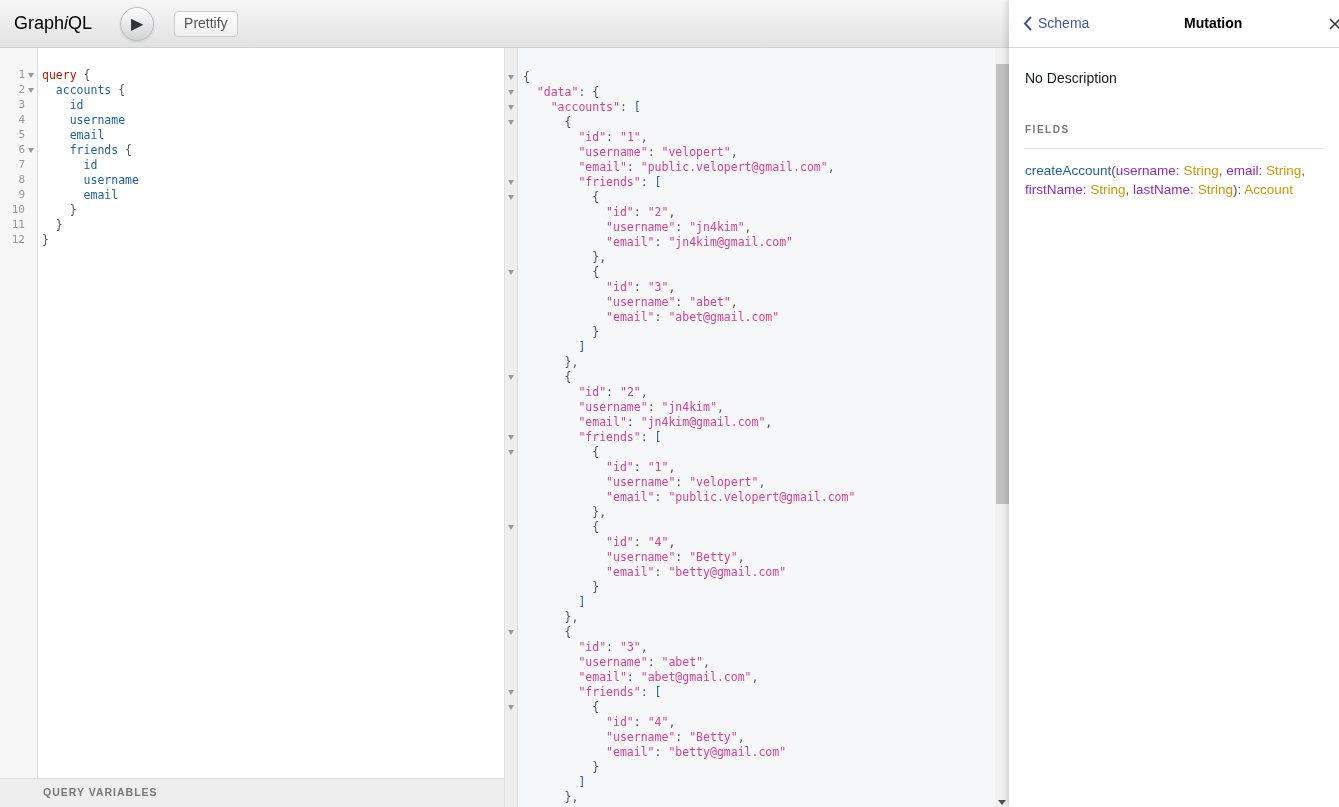 Image resolution: width=1339 pixels, height=807 pixels. I want to click on scroll-down-arrow-icon, so click(1002, 802).